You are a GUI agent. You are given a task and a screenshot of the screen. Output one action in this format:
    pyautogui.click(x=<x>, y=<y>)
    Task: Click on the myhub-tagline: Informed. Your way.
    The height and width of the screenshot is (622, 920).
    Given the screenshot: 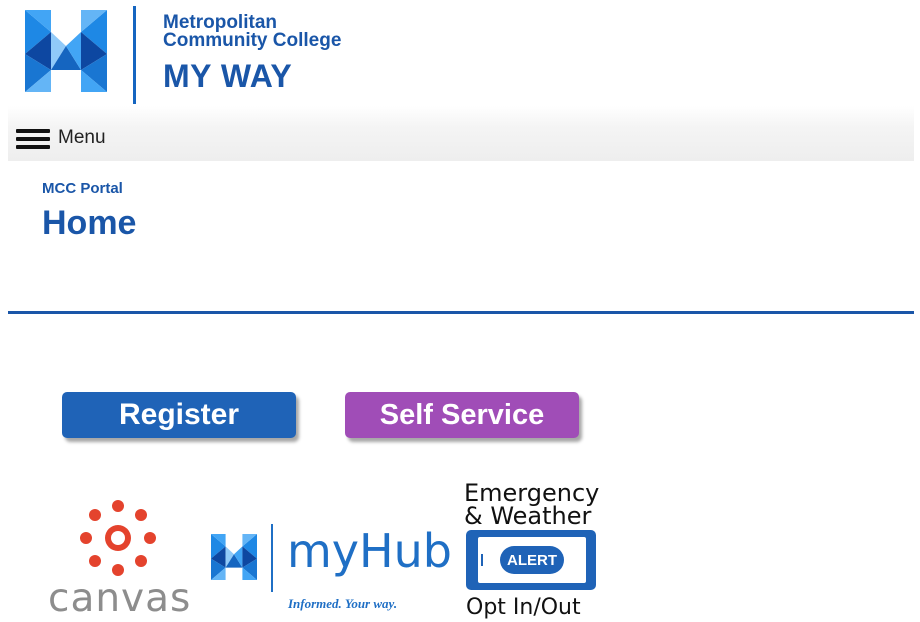 What is the action you would take?
    pyautogui.click(x=343, y=603)
    